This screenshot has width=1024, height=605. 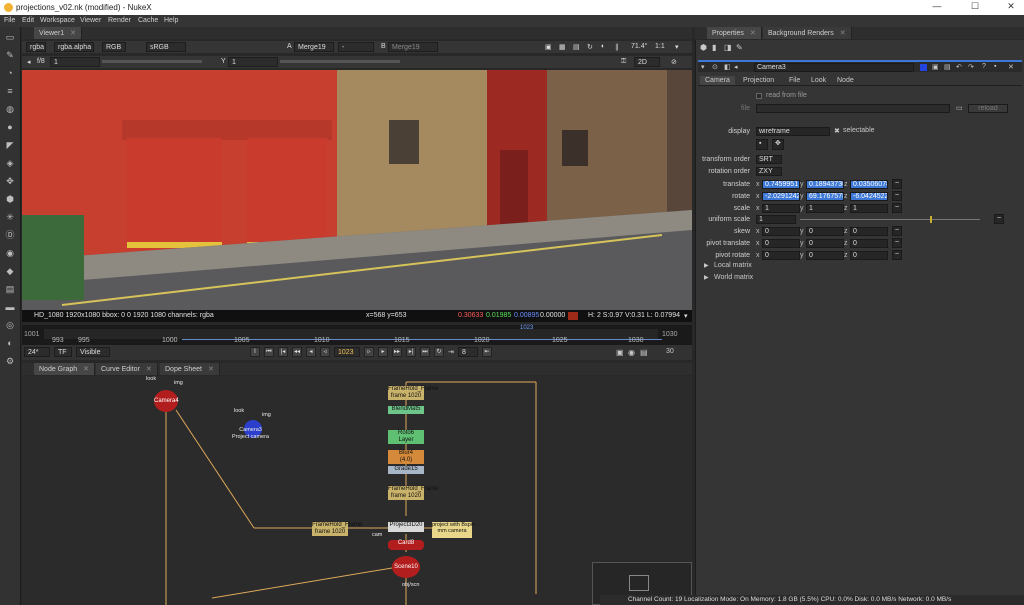 I want to click on flipbook-icon: ▣, so click(x=620, y=352).